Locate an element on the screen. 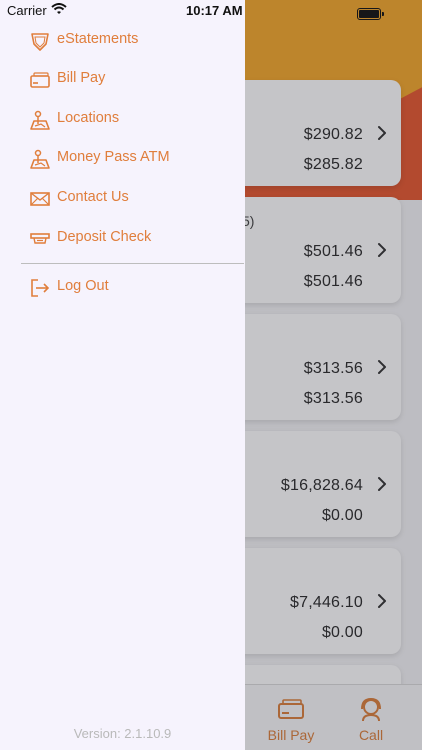 This screenshot has height=750, width=422. menu-item-money-pass-atm: Money Pass ATM is located at coordinates (122, 159).